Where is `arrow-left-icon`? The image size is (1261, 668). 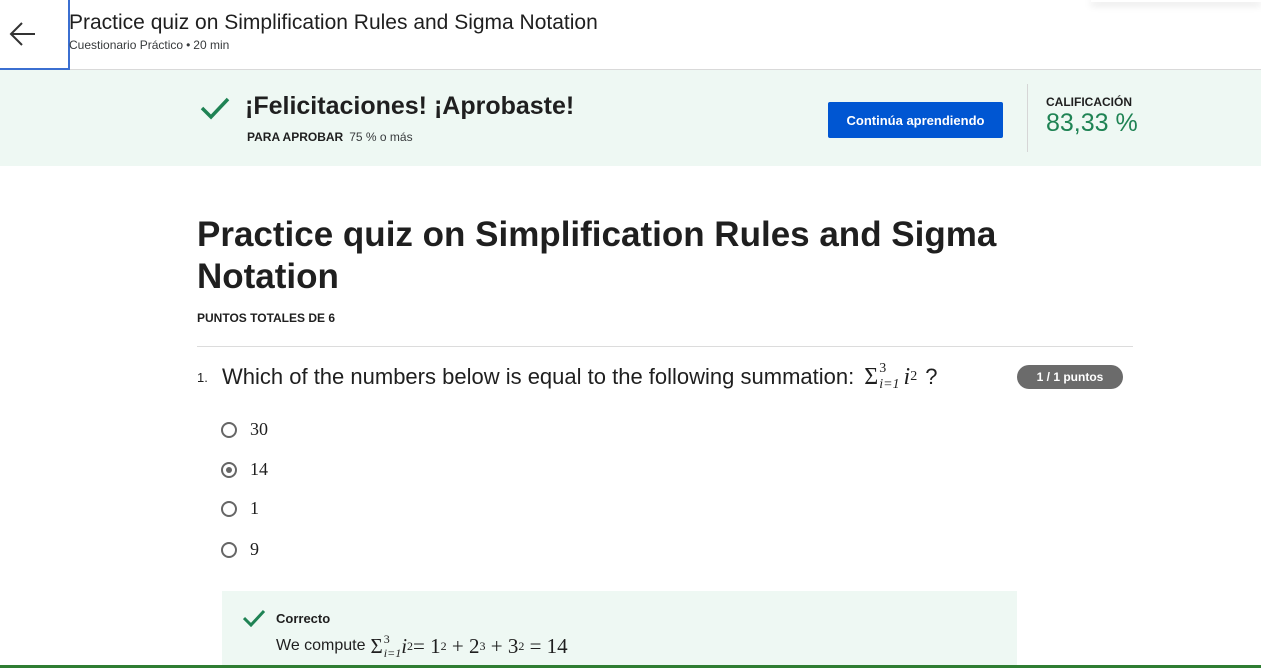 arrow-left-icon is located at coordinates (22, 34).